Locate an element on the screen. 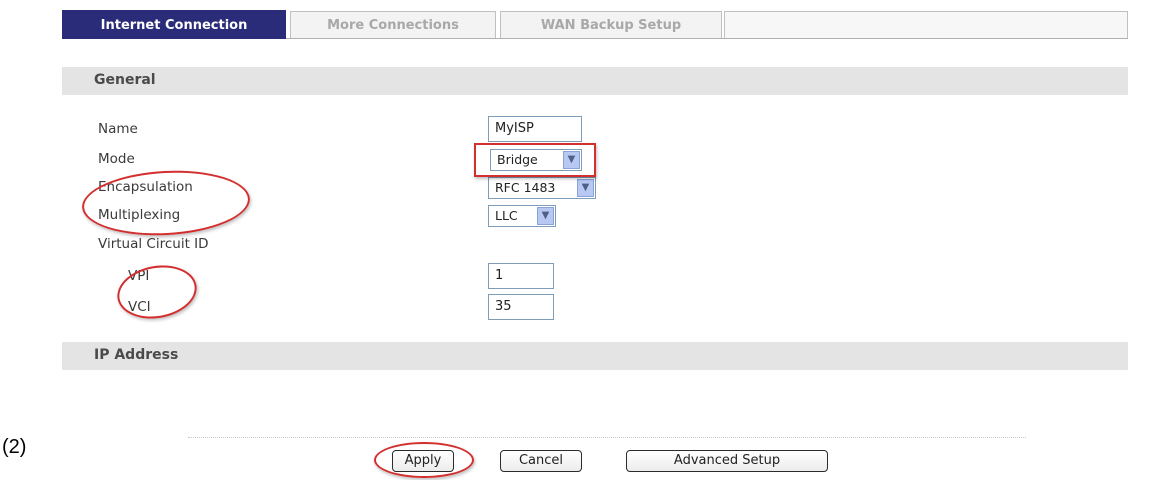  encapsulation-select: RFC 1483 ▼ is located at coordinates (542, 188).